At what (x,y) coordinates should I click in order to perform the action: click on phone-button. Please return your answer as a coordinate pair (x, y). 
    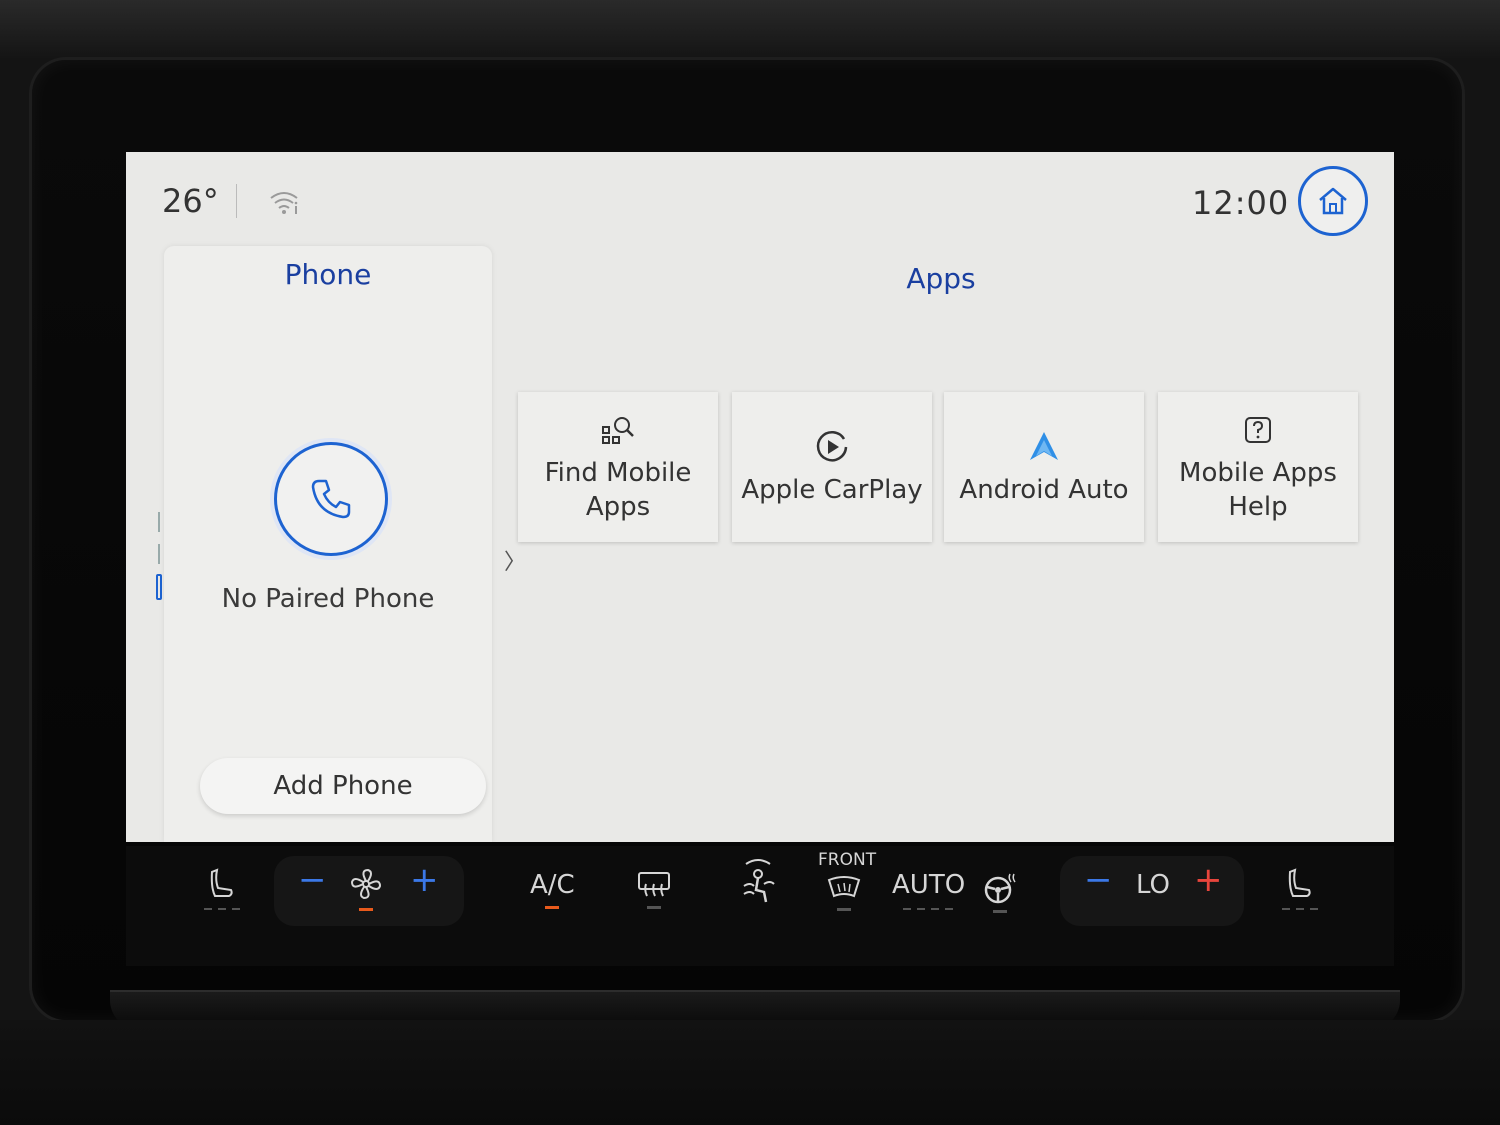
    Looking at the image, I should click on (331, 499).